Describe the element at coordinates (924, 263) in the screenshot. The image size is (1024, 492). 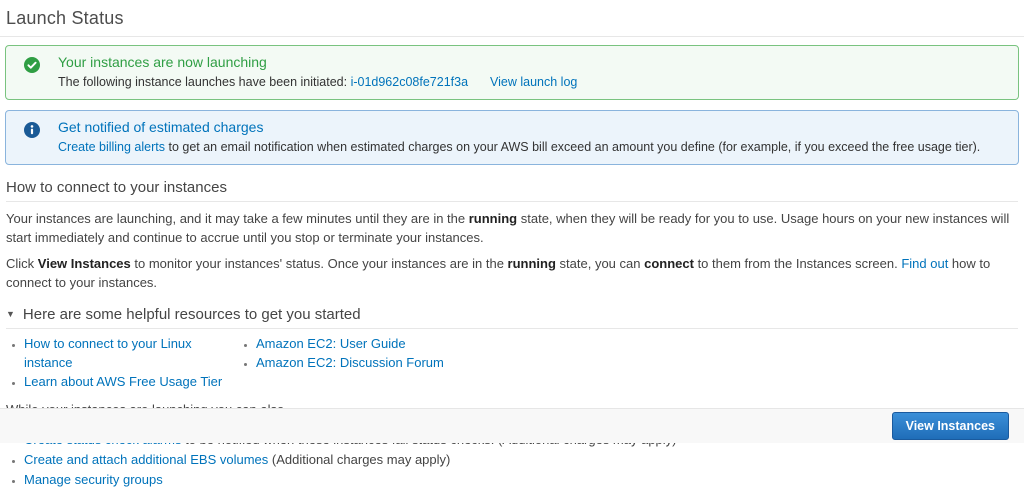
I see `find-out-link: Find out` at that location.